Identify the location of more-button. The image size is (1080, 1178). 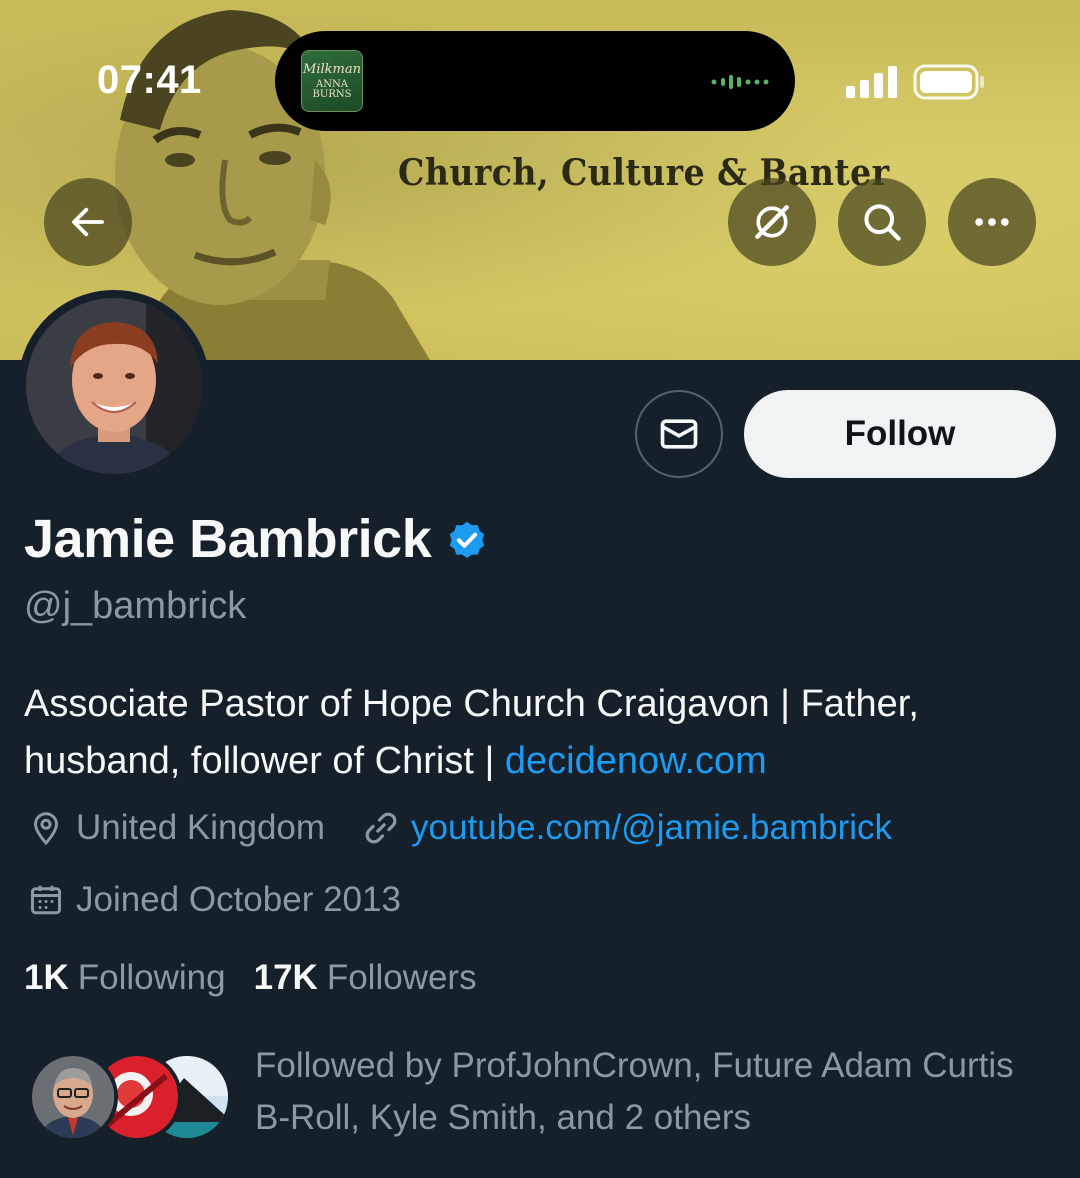
(992, 222).